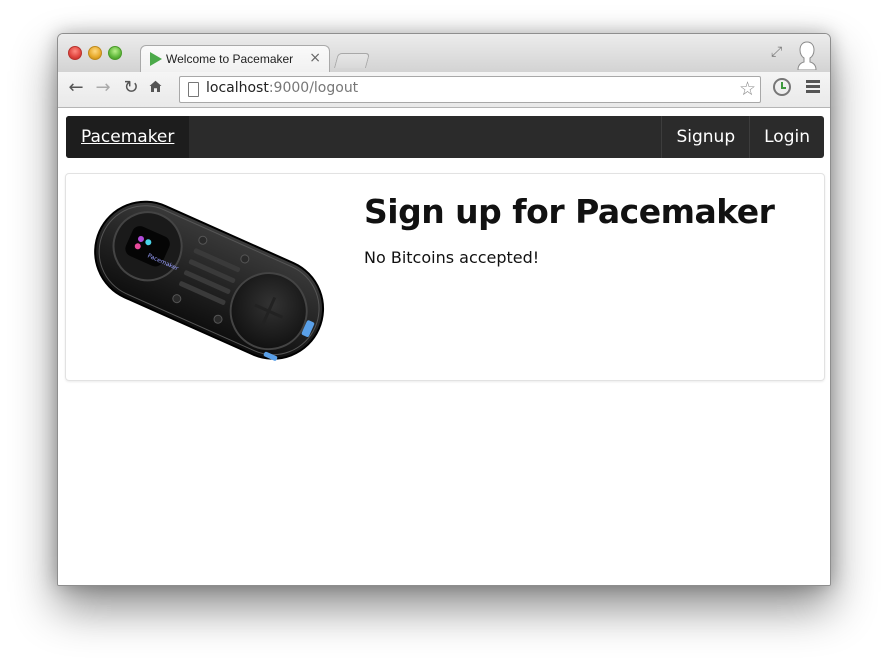 The height and width of the screenshot is (665, 888). I want to click on signup-link: Signup, so click(705, 137).